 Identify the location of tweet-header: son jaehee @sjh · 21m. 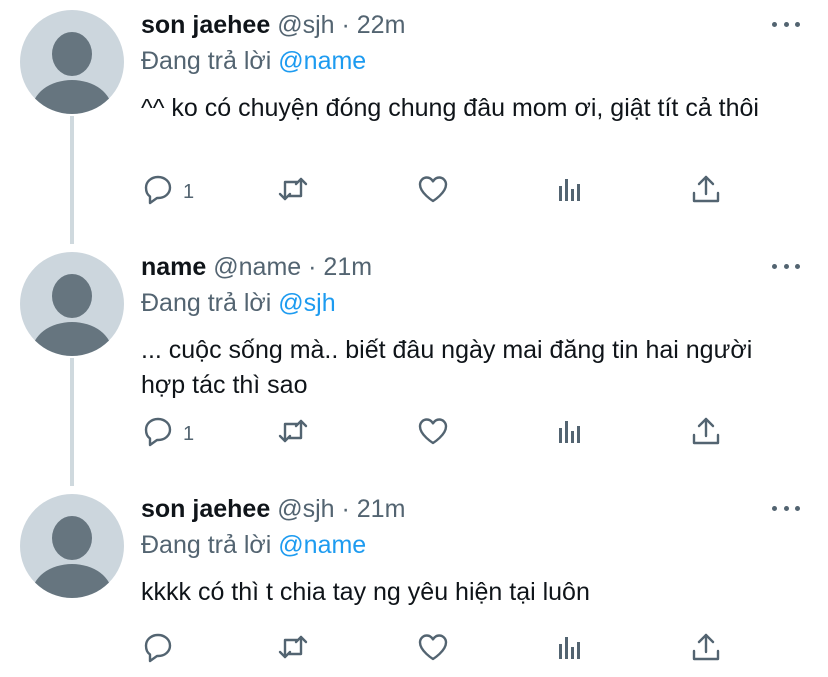
(273, 509).